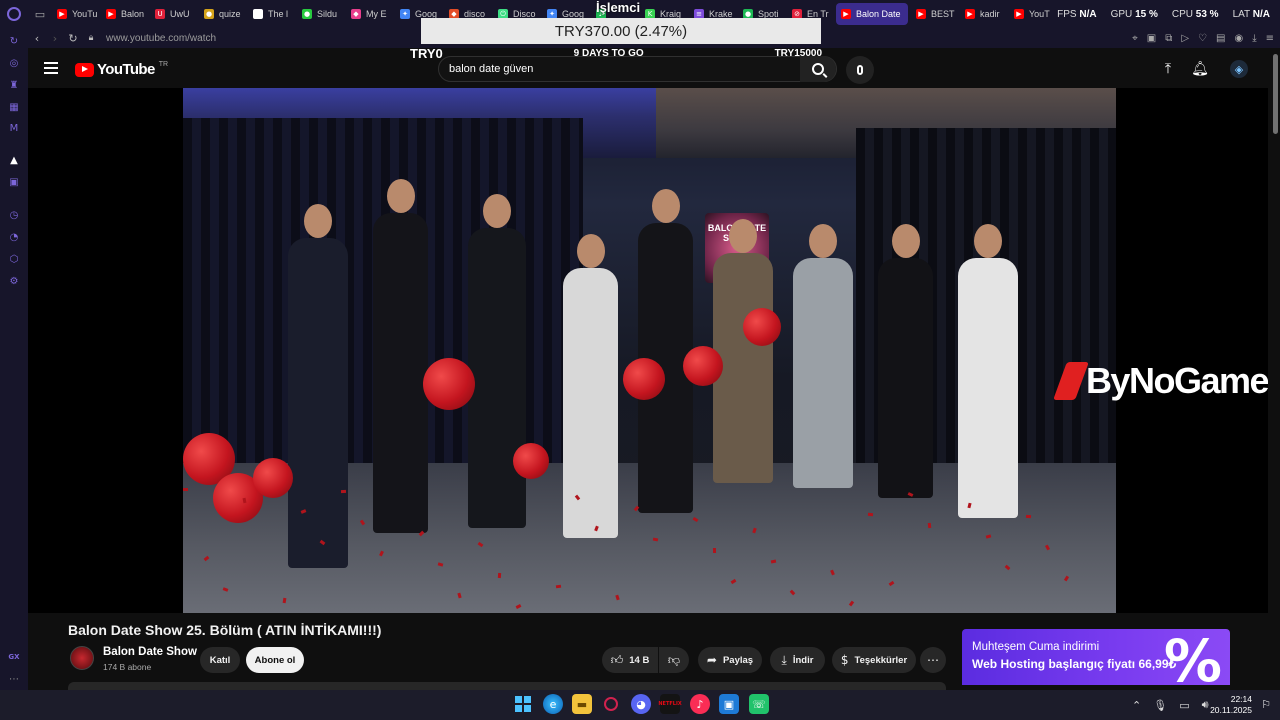 The image size is (1280, 720). I want to click on tab-label: My E, so click(376, 14).